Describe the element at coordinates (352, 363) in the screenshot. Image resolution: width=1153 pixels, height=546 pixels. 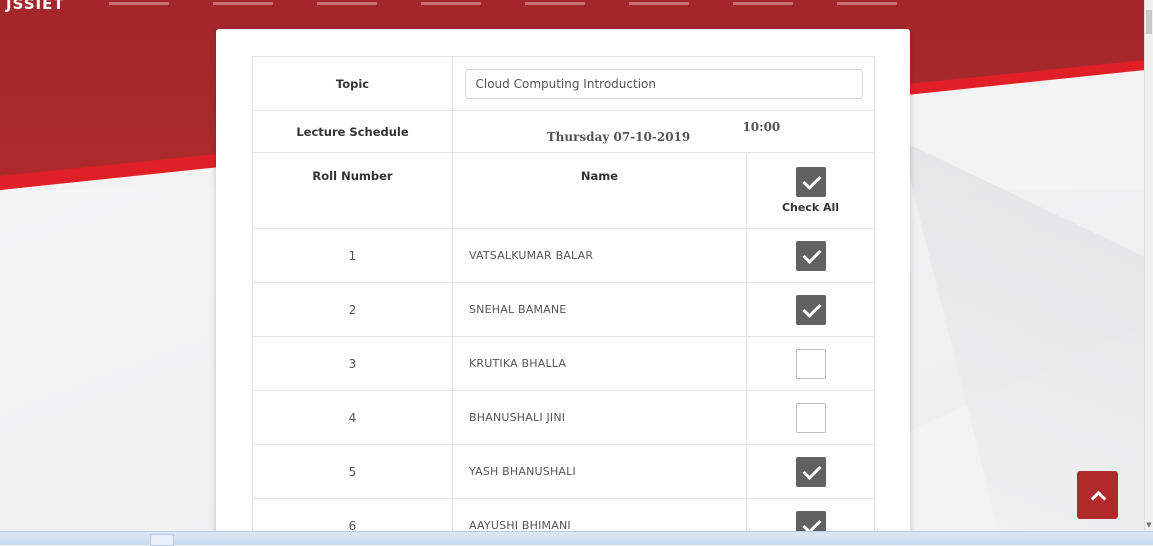
I see `roll-number-cell: 3` at that location.